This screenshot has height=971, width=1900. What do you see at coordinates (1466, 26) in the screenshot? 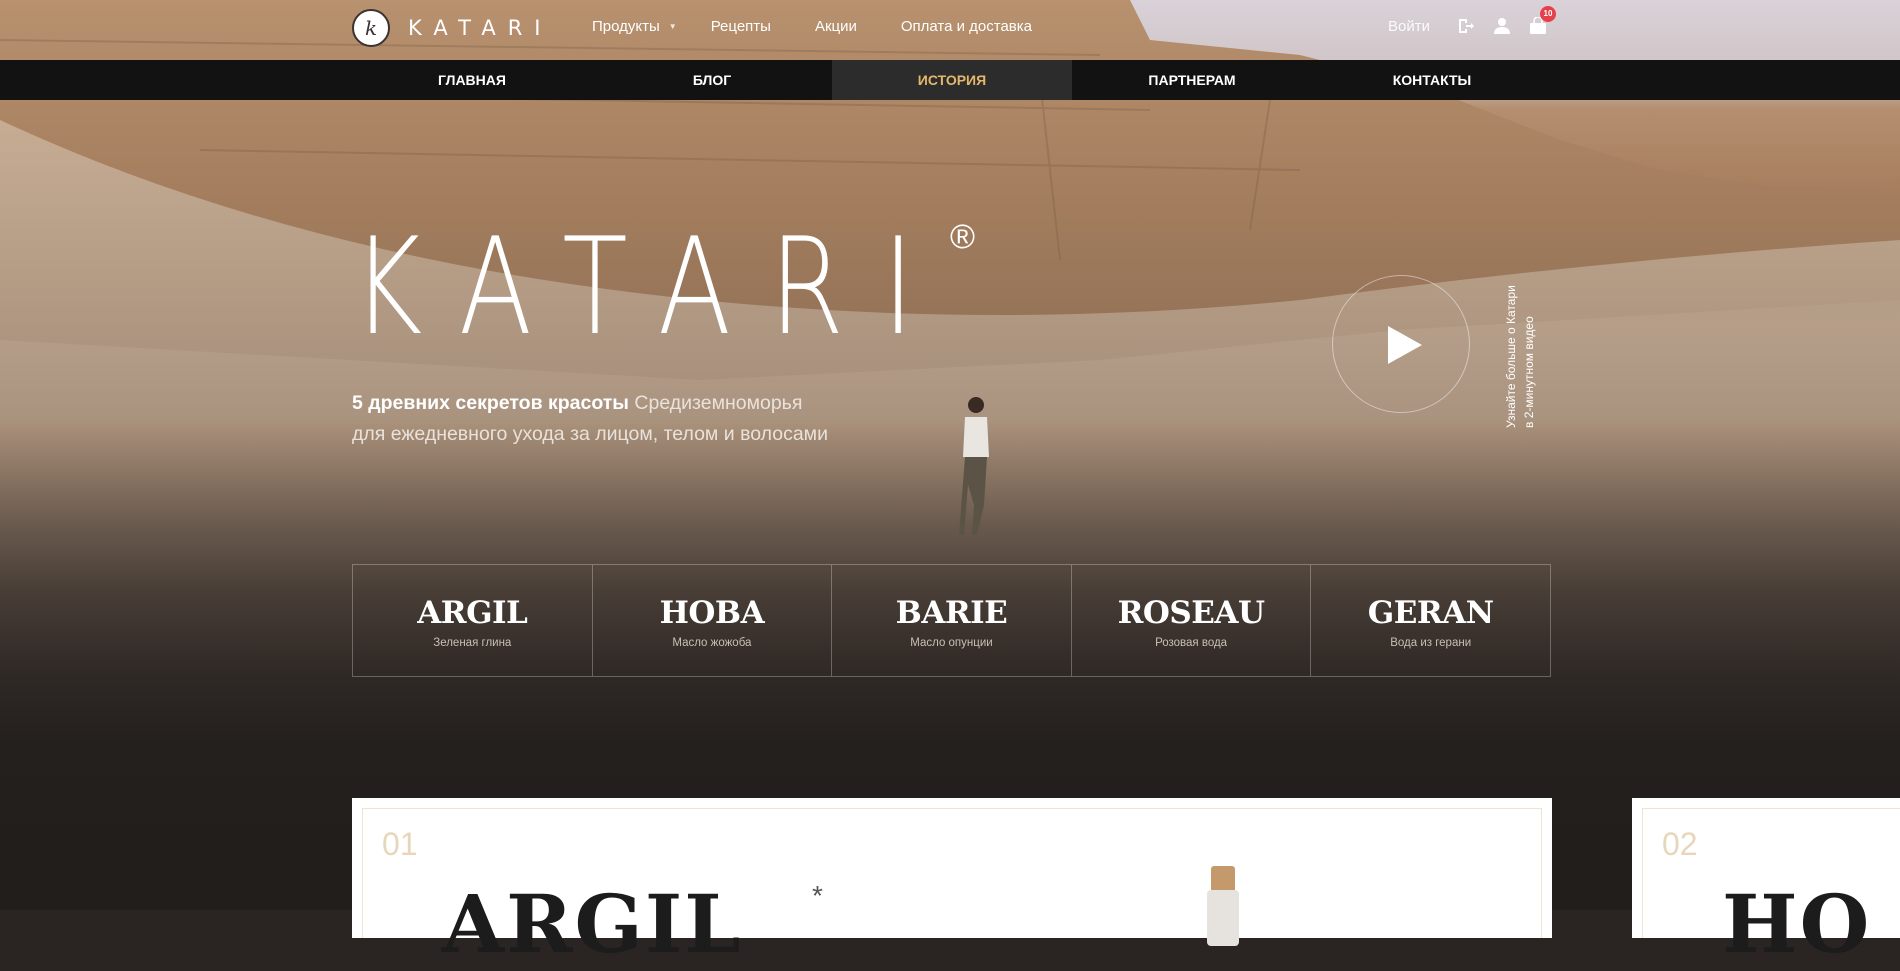
I see `logout-icon` at bounding box center [1466, 26].